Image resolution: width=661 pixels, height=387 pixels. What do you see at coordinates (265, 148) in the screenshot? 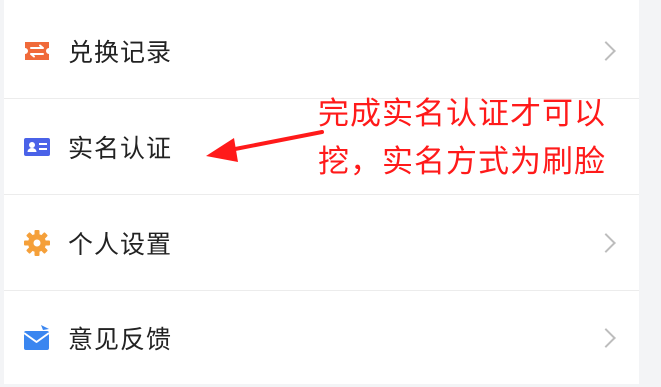
I see `annotation-arrow` at bounding box center [265, 148].